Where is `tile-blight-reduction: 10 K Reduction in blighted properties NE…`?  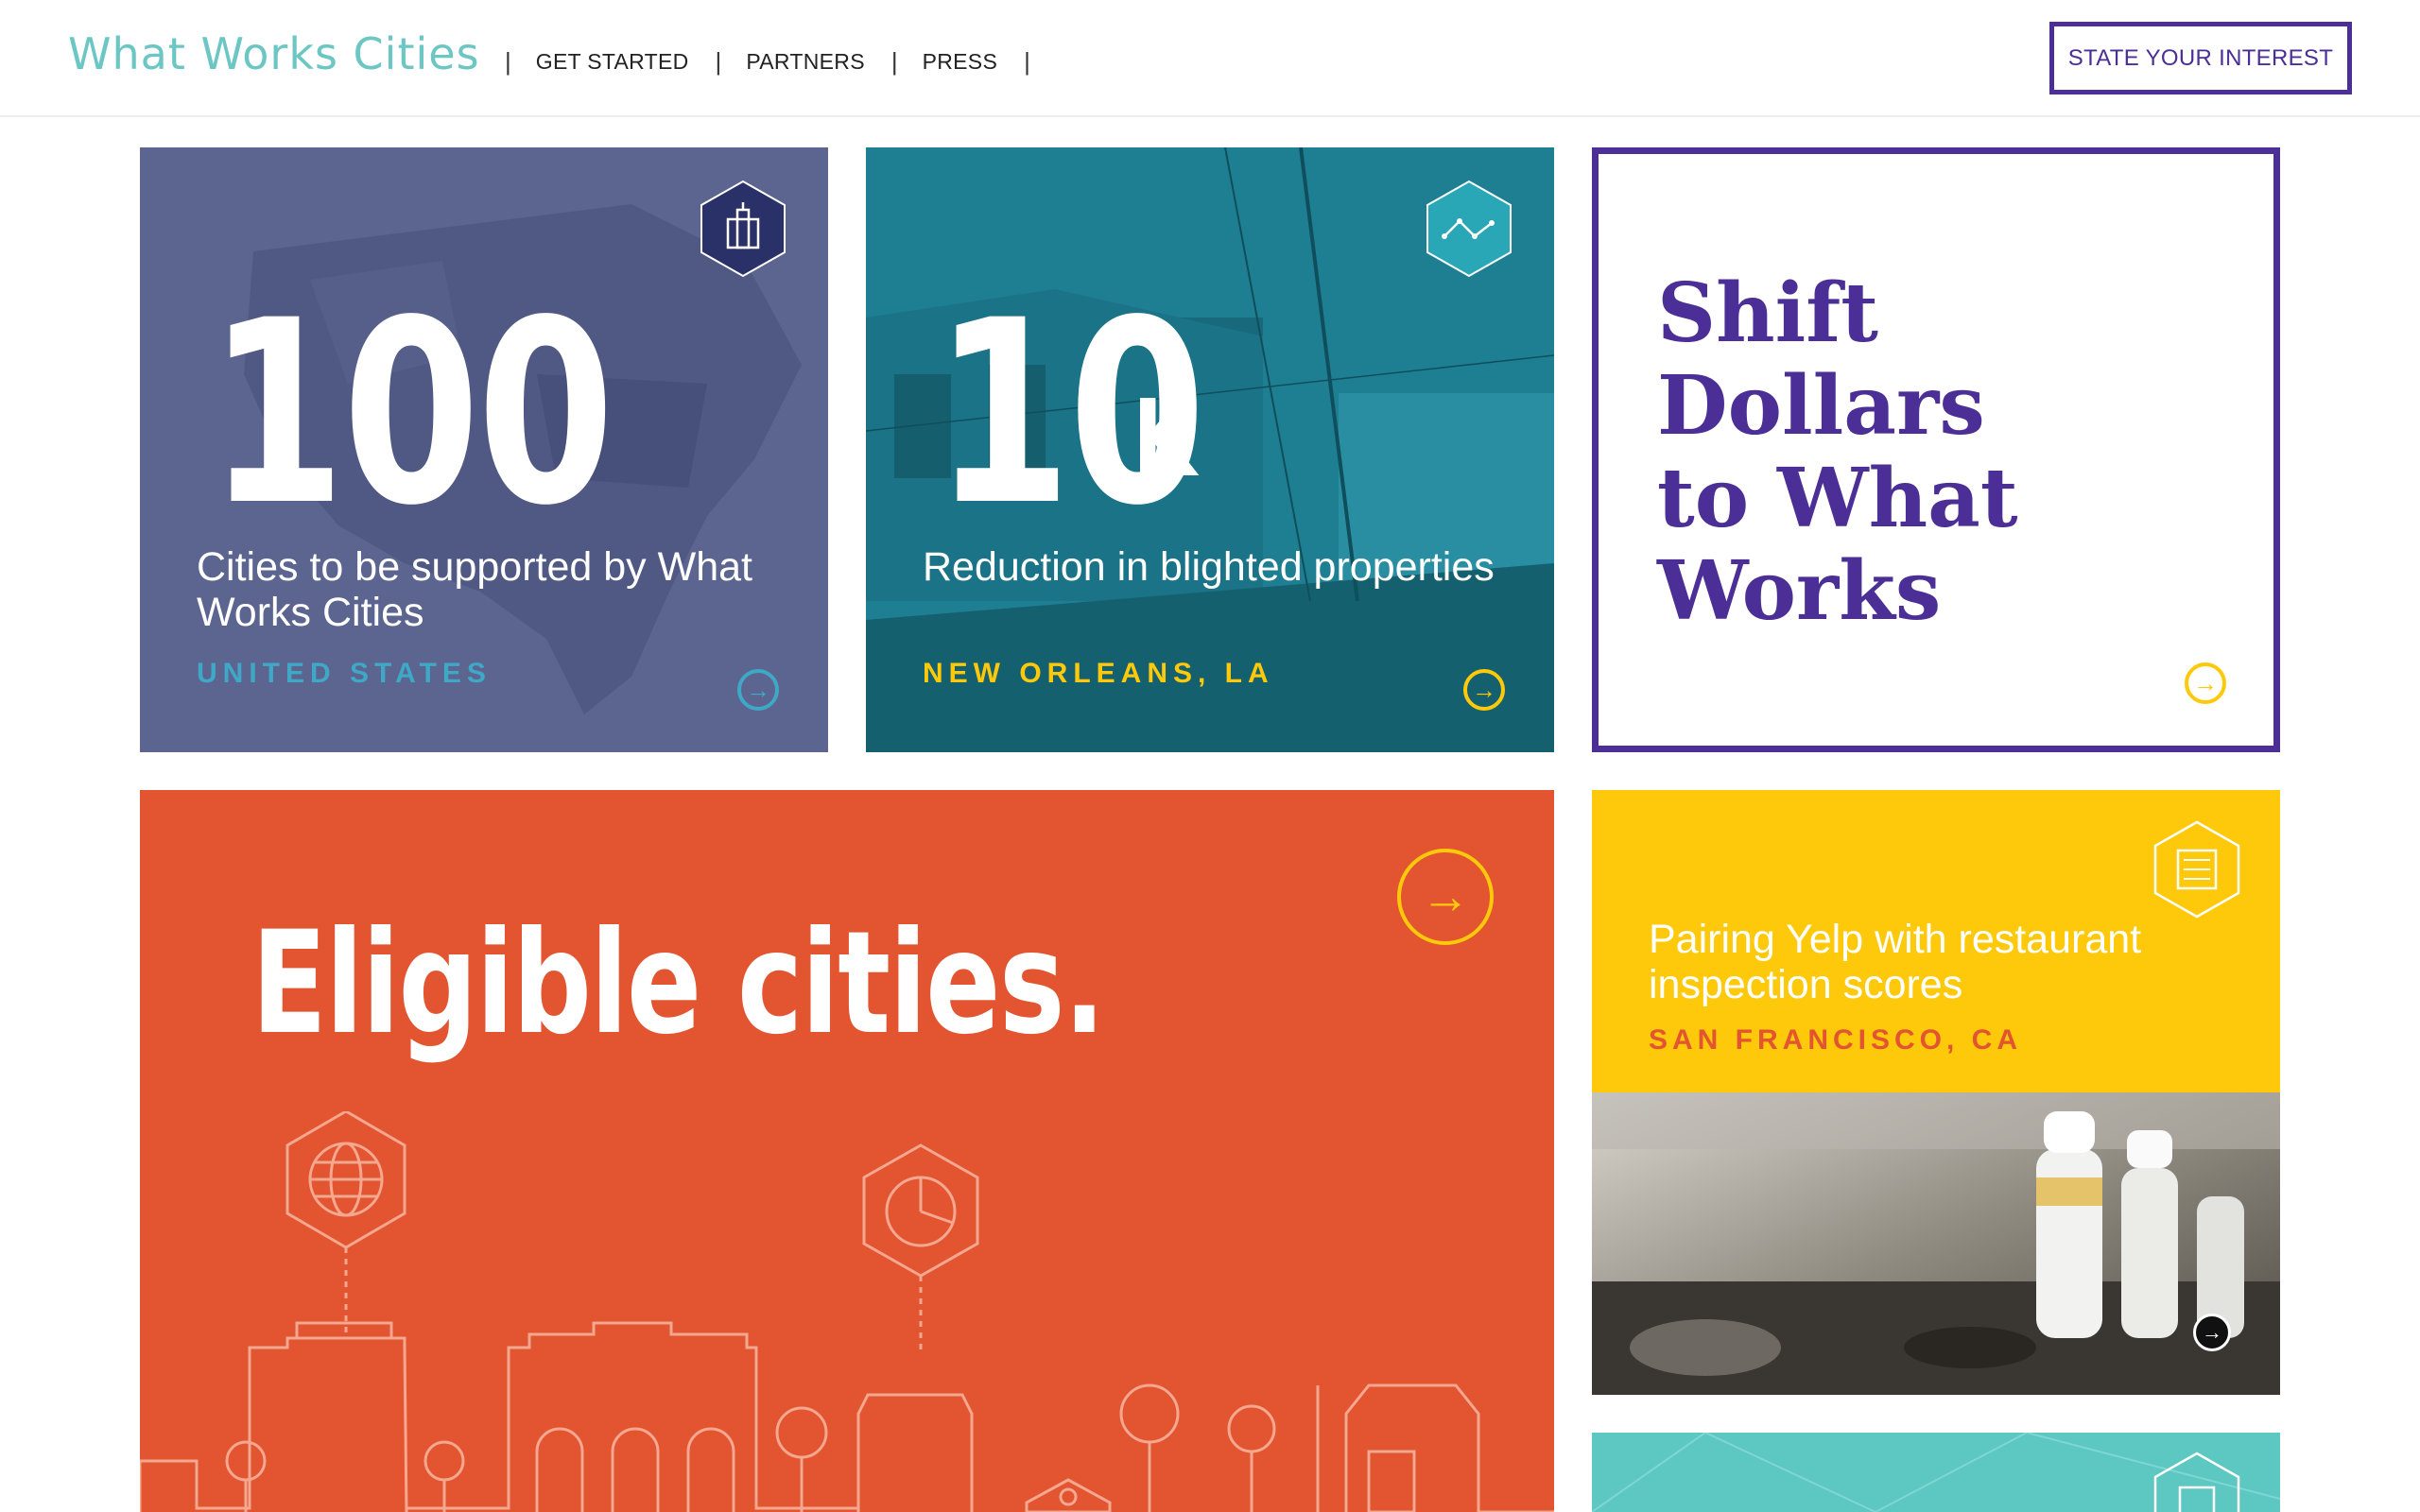
tile-blight-reduction: 10 K Reduction in blighted properties NE… is located at coordinates (1210, 449).